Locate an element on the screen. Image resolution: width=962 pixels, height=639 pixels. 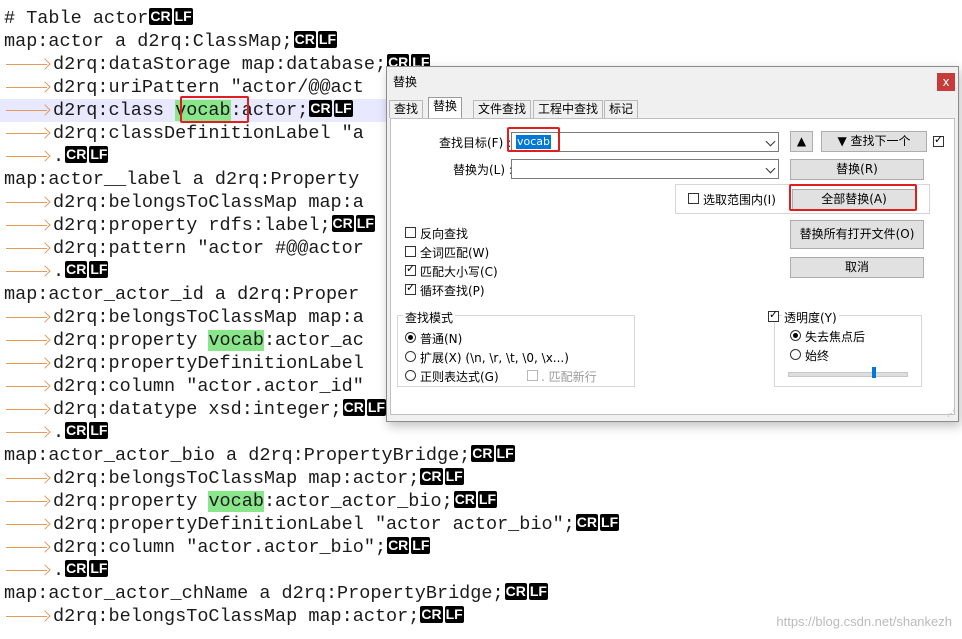
code-text: d2rq:uriPattern "actor/@@act is located at coordinates (208, 87).